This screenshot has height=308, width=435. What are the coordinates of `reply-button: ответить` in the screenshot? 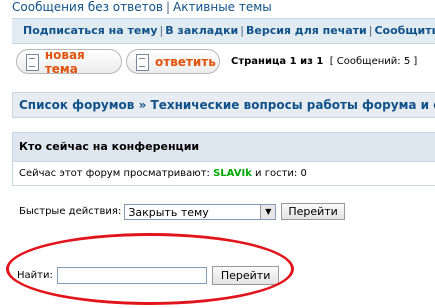 It's located at (173, 61).